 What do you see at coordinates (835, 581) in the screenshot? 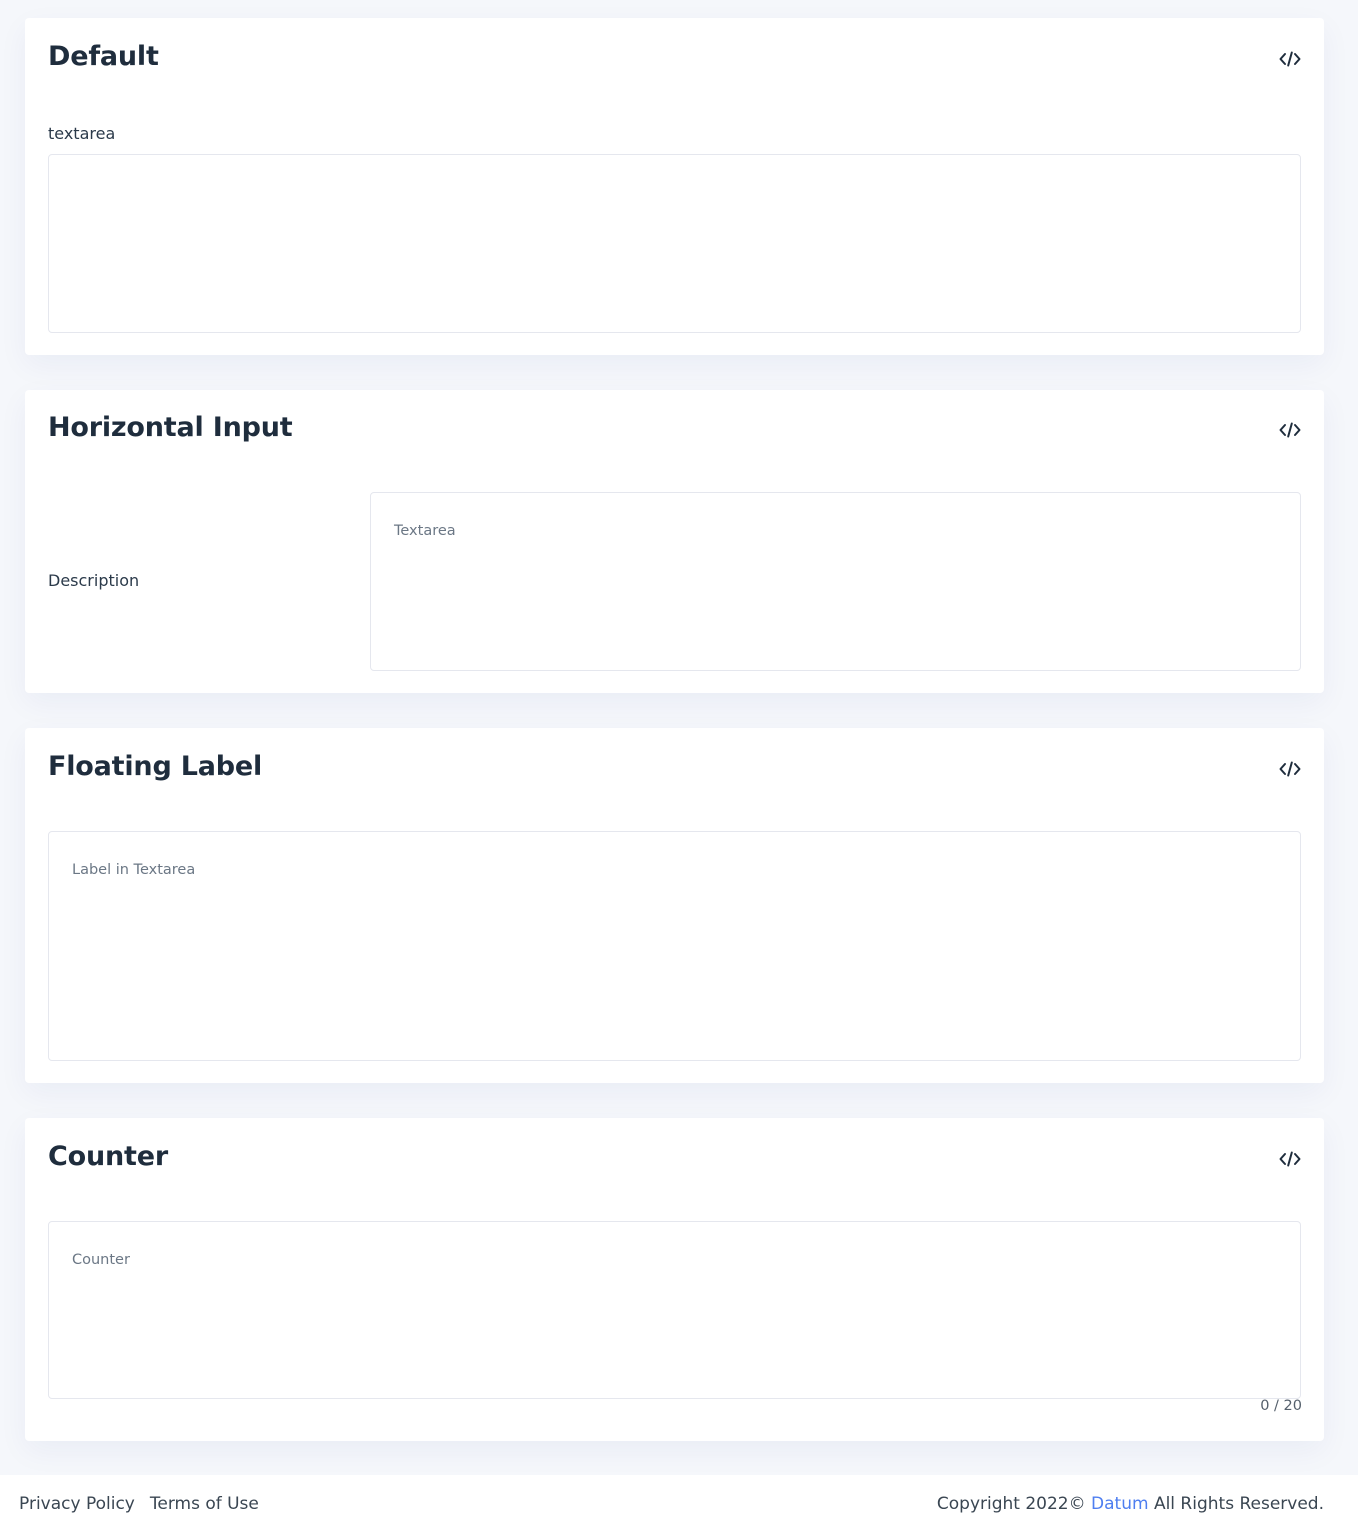
I see `description-textarea: Textarea` at bounding box center [835, 581].